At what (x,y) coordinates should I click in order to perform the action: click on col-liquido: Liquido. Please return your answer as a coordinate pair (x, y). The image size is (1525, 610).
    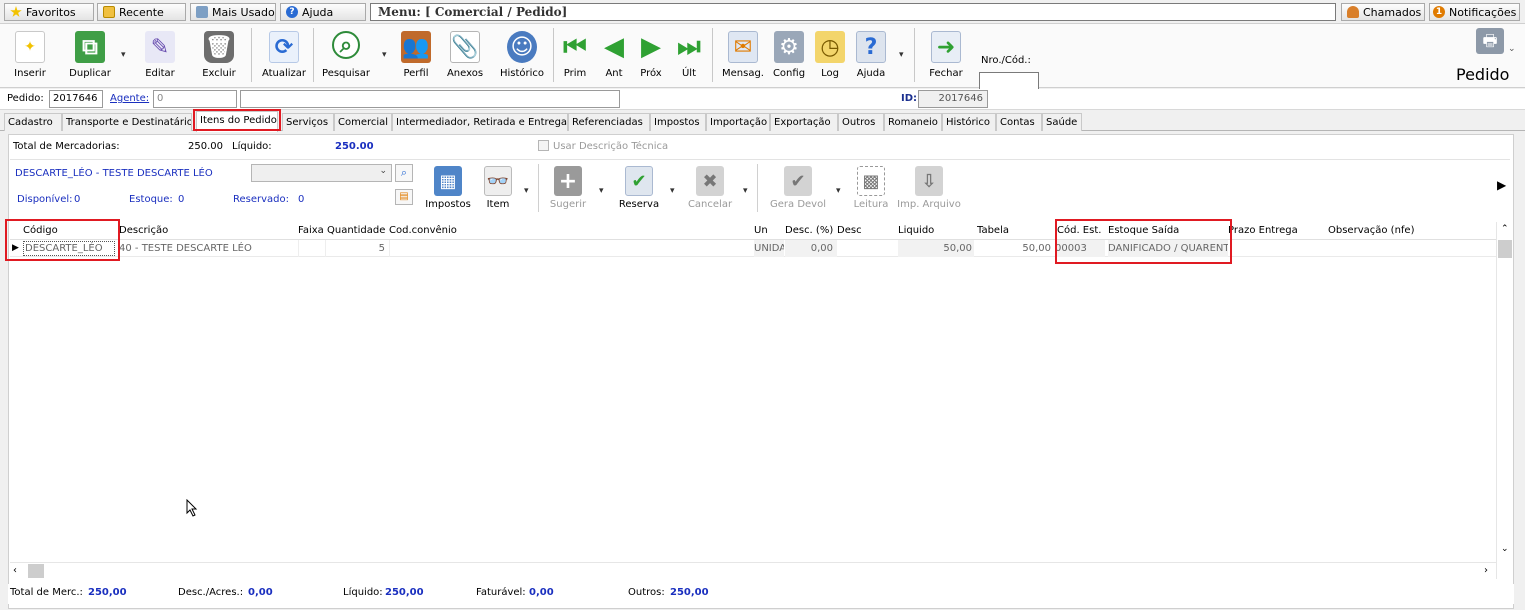
    Looking at the image, I should click on (935, 231).